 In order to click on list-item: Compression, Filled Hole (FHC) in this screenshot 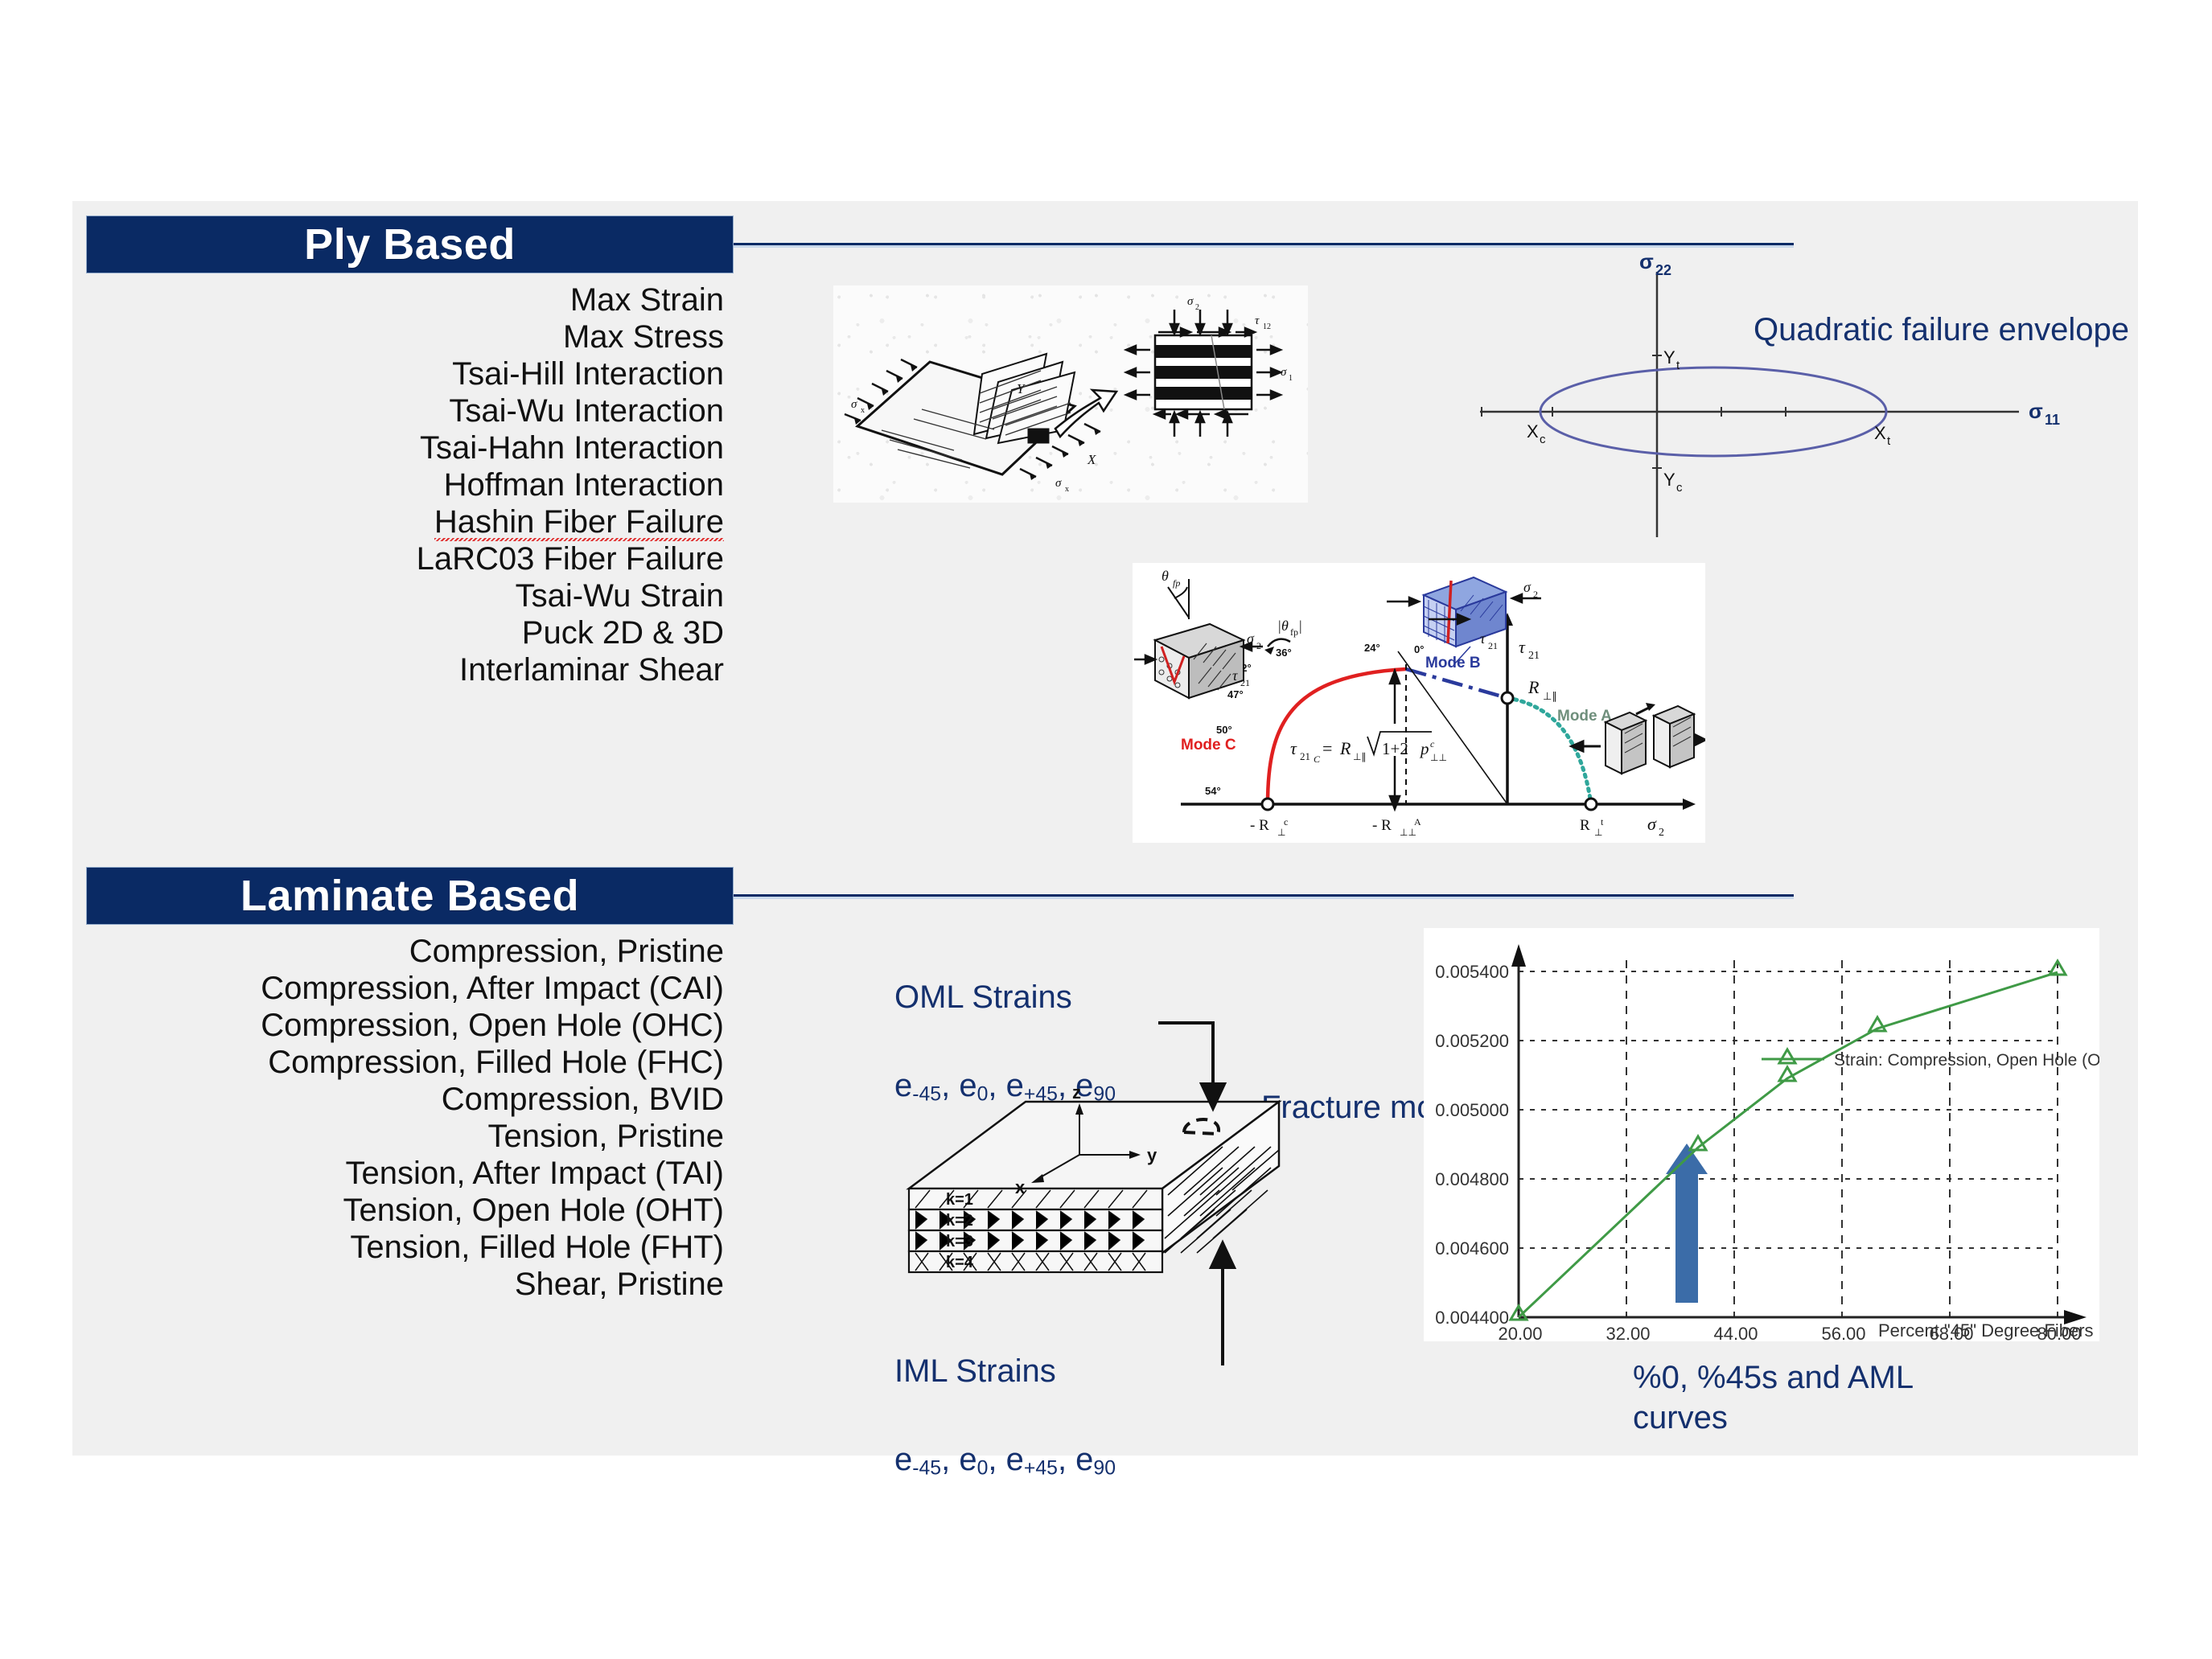, I will do `click(496, 1062)`.